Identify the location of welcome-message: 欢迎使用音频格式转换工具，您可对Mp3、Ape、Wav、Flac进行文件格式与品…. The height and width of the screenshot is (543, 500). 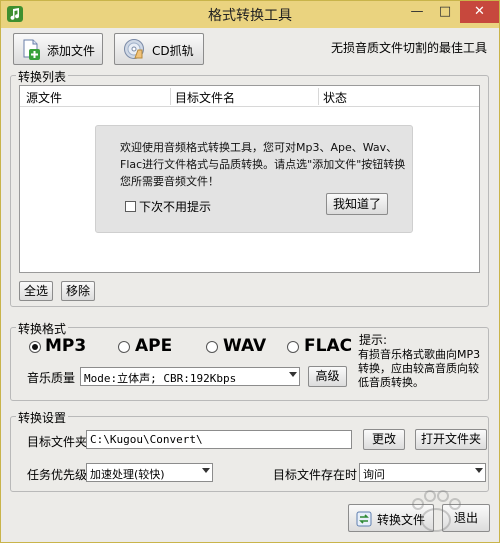
(263, 164).